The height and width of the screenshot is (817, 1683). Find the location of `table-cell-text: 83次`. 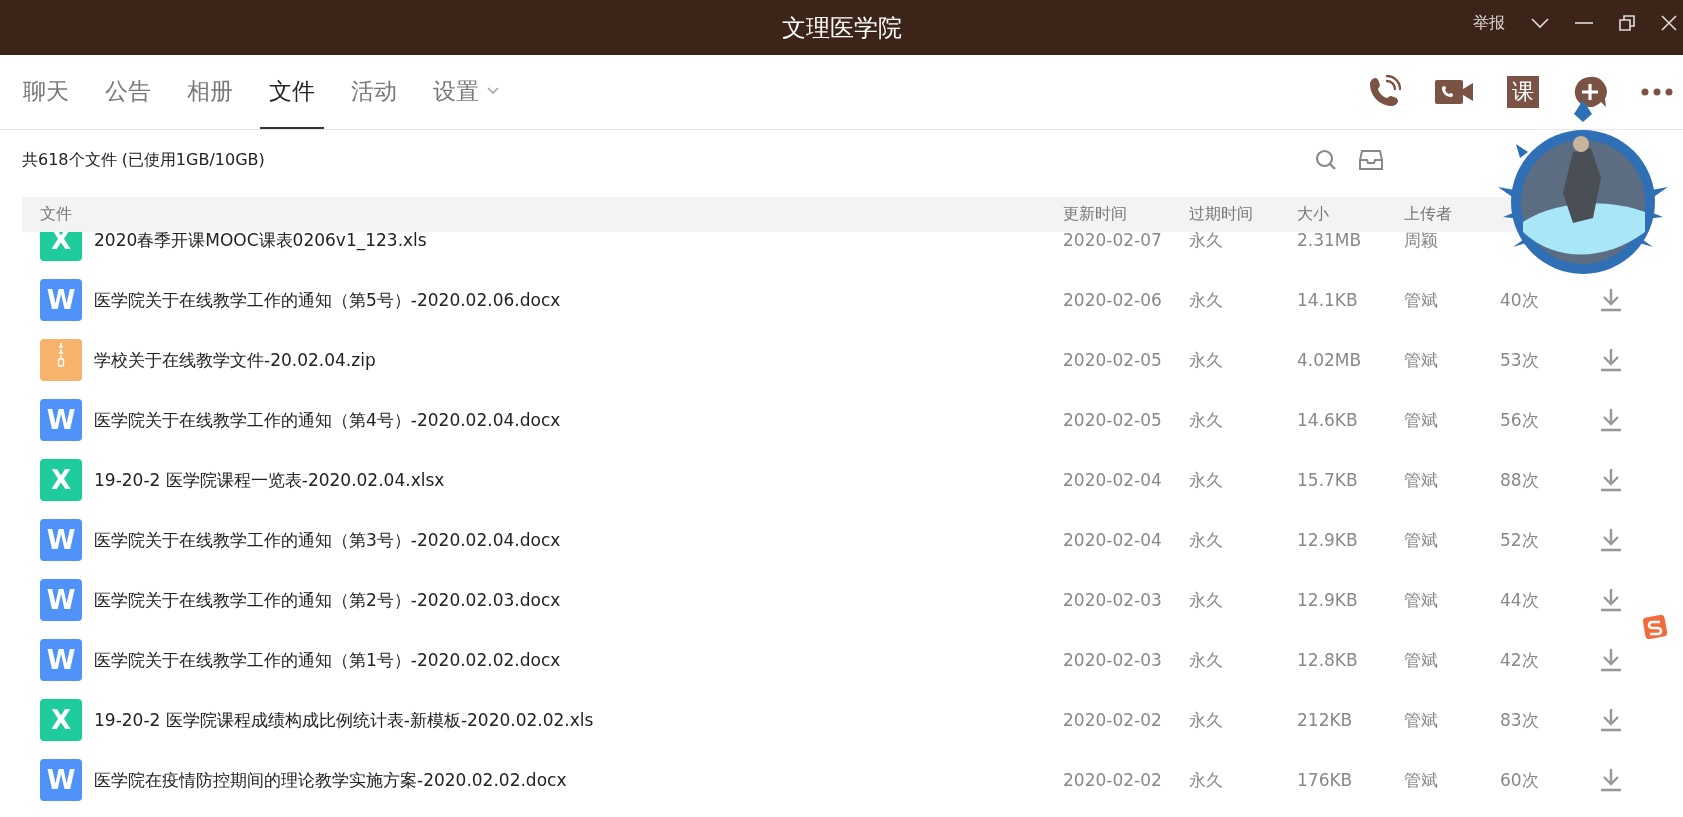

table-cell-text: 83次 is located at coordinates (1520, 720).